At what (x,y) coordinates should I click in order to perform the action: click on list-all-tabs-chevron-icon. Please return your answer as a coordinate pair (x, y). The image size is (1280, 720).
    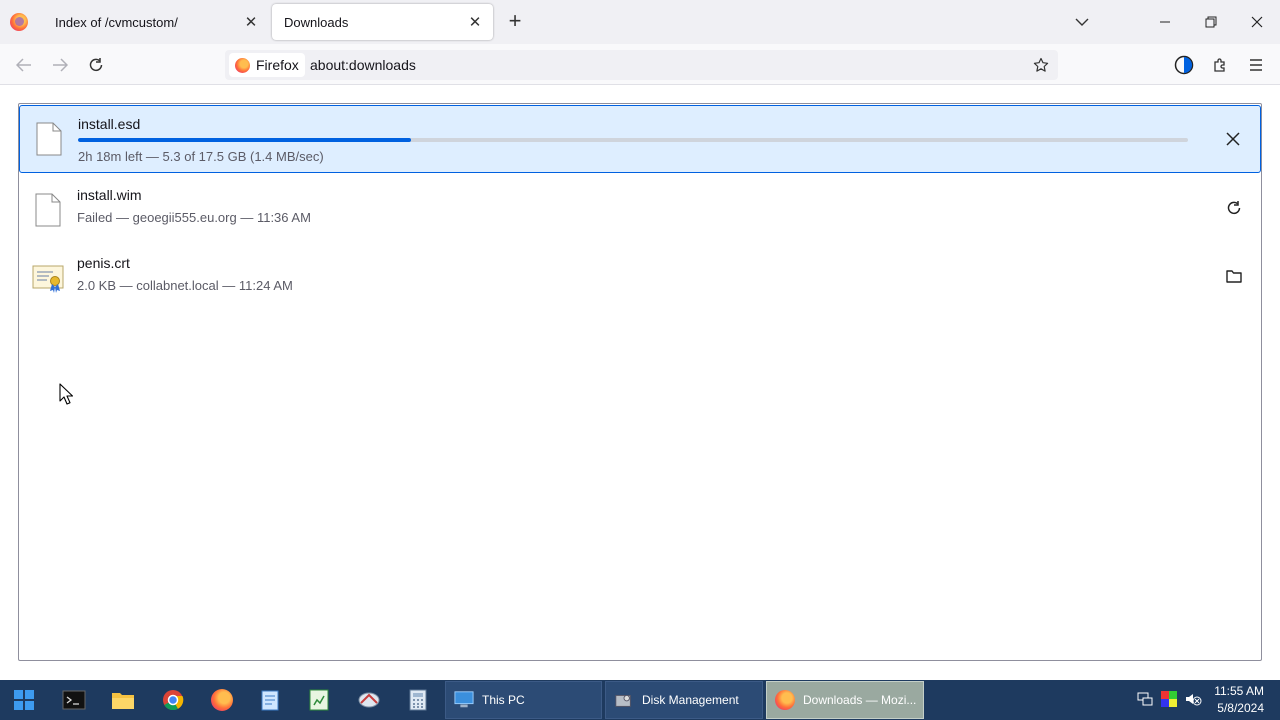
    Looking at the image, I should click on (1082, 22).